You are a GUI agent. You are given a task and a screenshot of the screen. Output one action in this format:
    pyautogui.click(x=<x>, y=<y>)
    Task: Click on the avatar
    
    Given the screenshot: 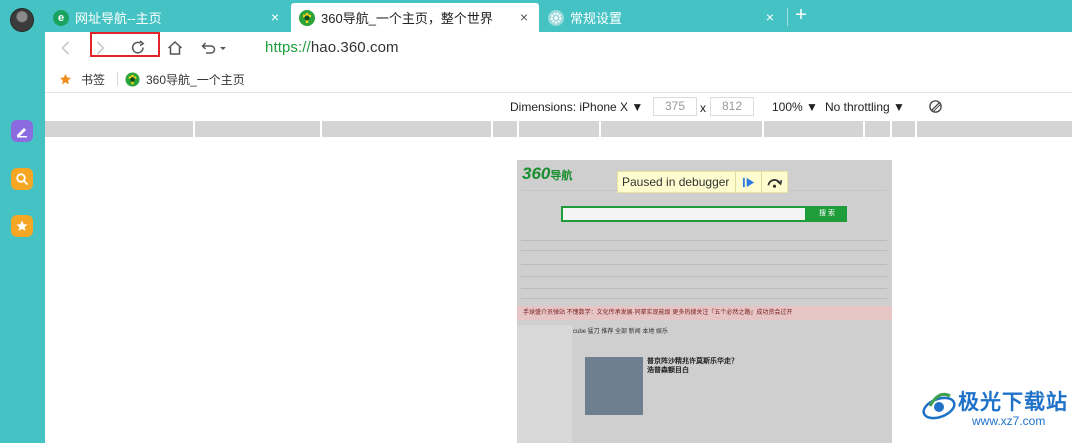 What is the action you would take?
    pyautogui.click(x=22, y=20)
    